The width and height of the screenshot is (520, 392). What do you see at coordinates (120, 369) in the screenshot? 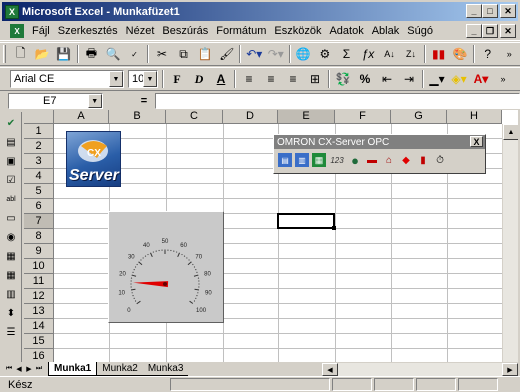
I see `tab-munka2: Munka2` at bounding box center [120, 369].